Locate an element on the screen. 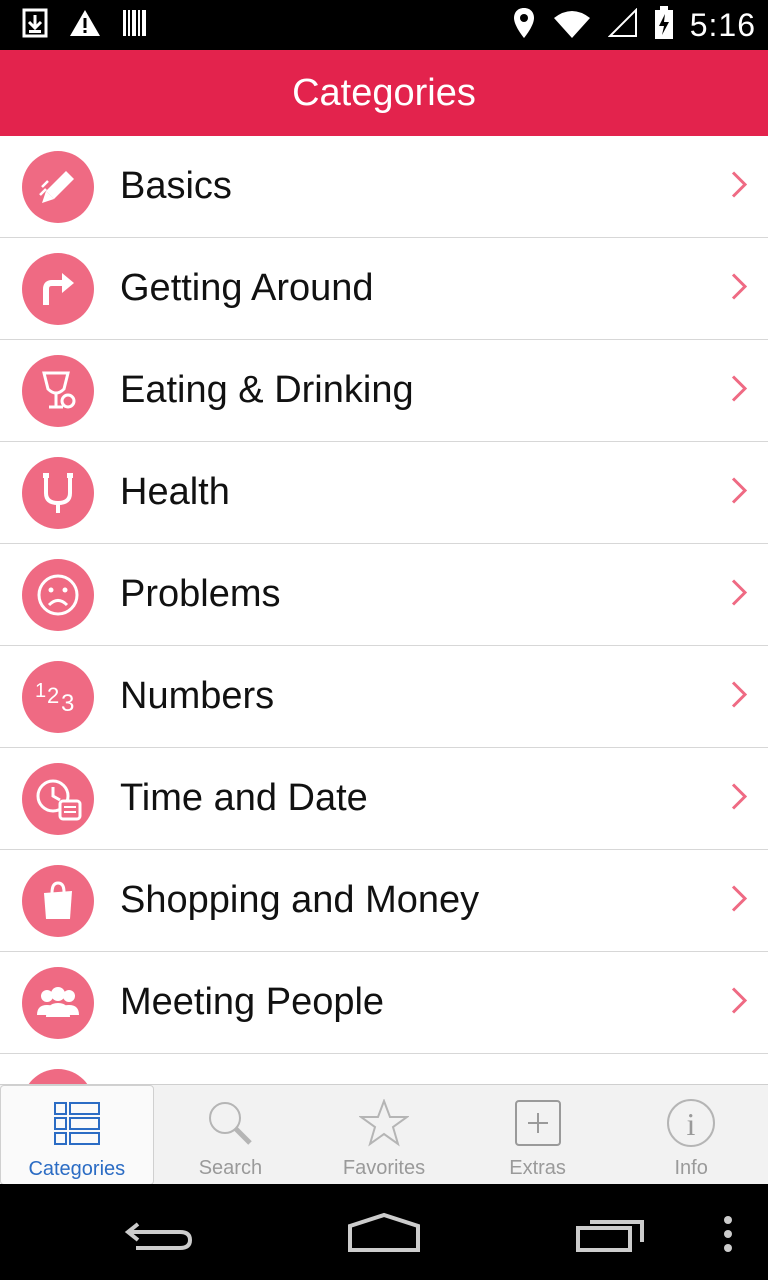 The width and height of the screenshot is (768, 1280). pencil-icon is located at coordinates (58, 186).